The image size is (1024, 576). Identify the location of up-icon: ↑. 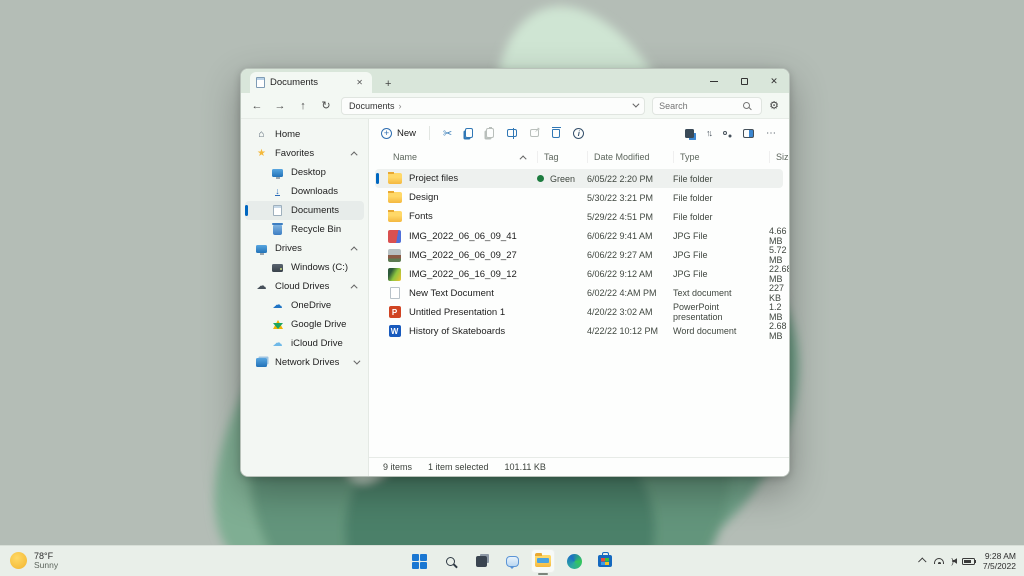
(303, 106).